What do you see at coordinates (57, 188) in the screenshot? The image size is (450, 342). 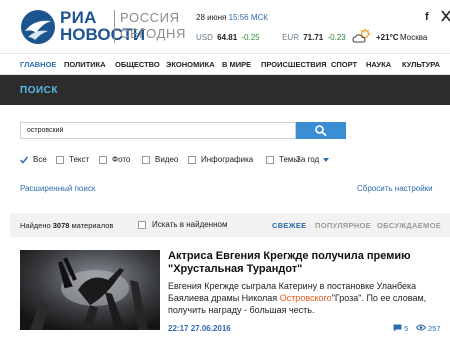 I see `advanced-search-link: Расширенный поиск` at bounding box center [57, 188].